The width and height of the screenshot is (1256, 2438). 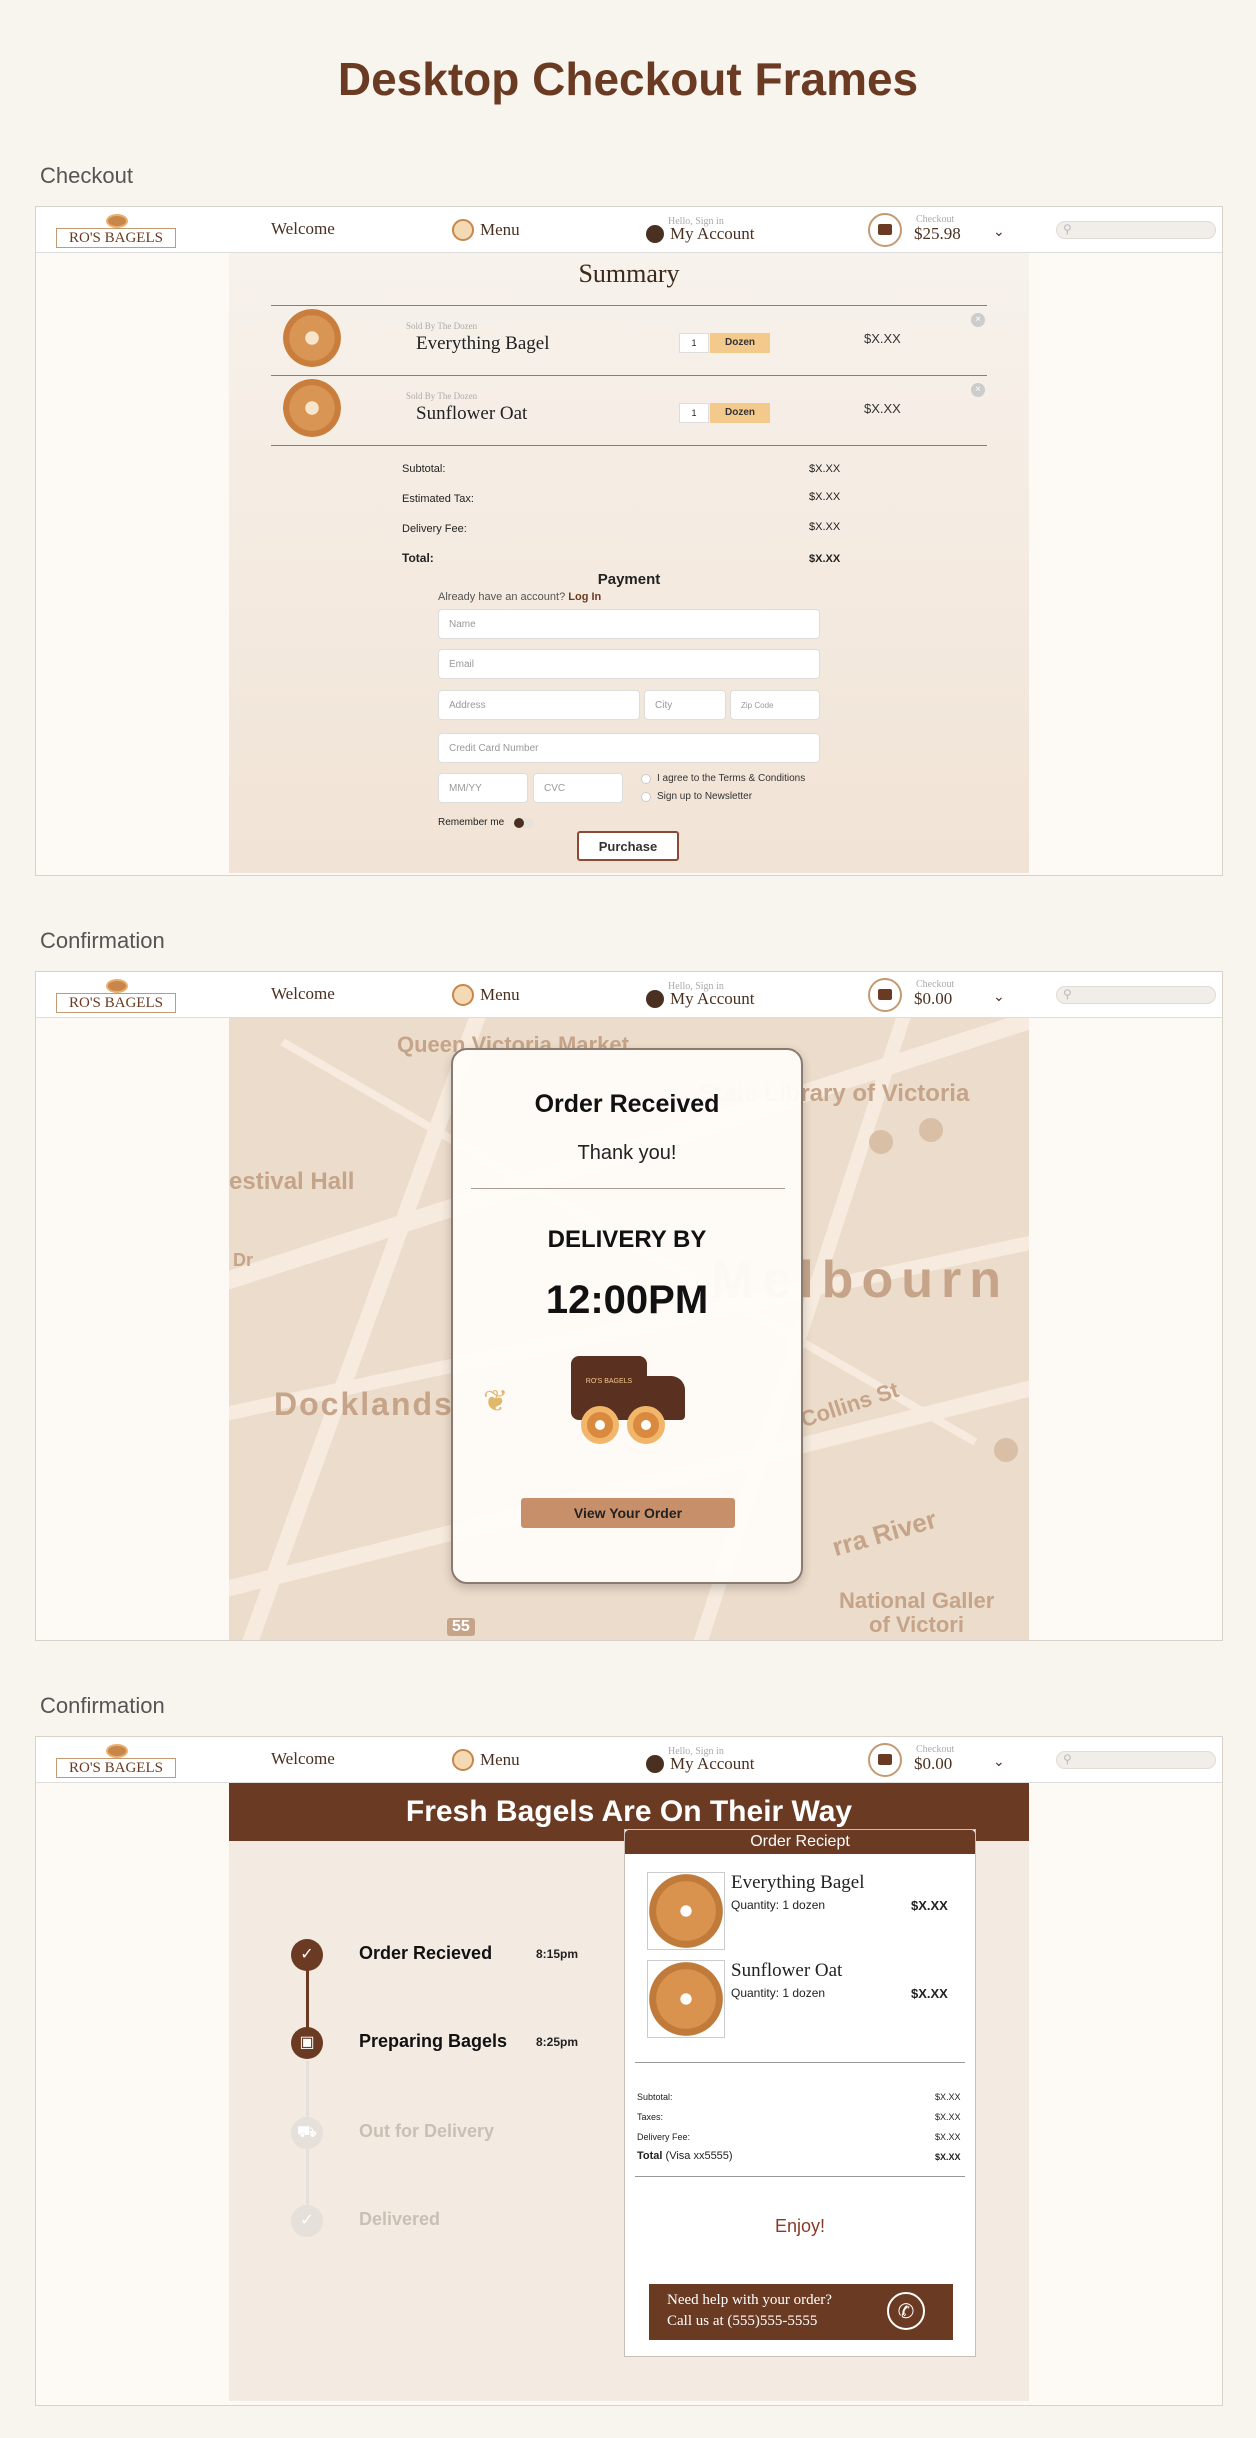 I want to click on sold-by-label: Sold By The Dozen, so click(x=442, y=396).